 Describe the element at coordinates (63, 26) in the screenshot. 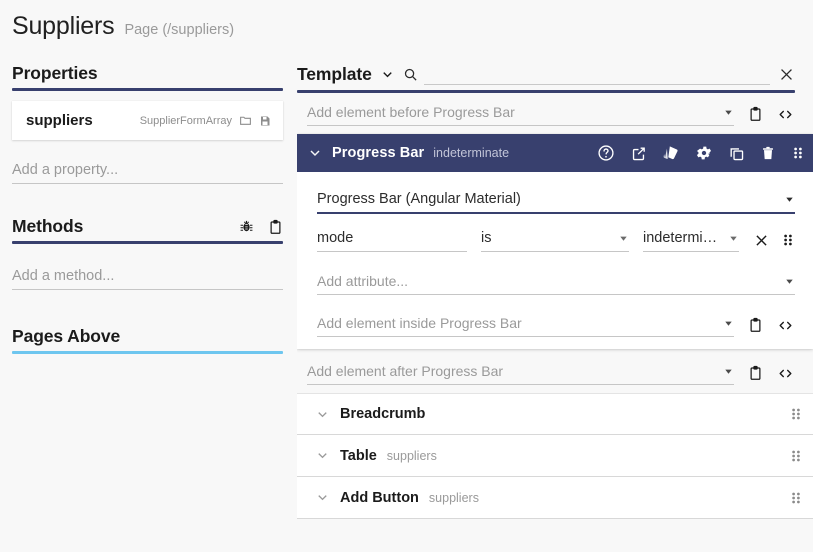

I see `page-title: Suppliers` at that location.